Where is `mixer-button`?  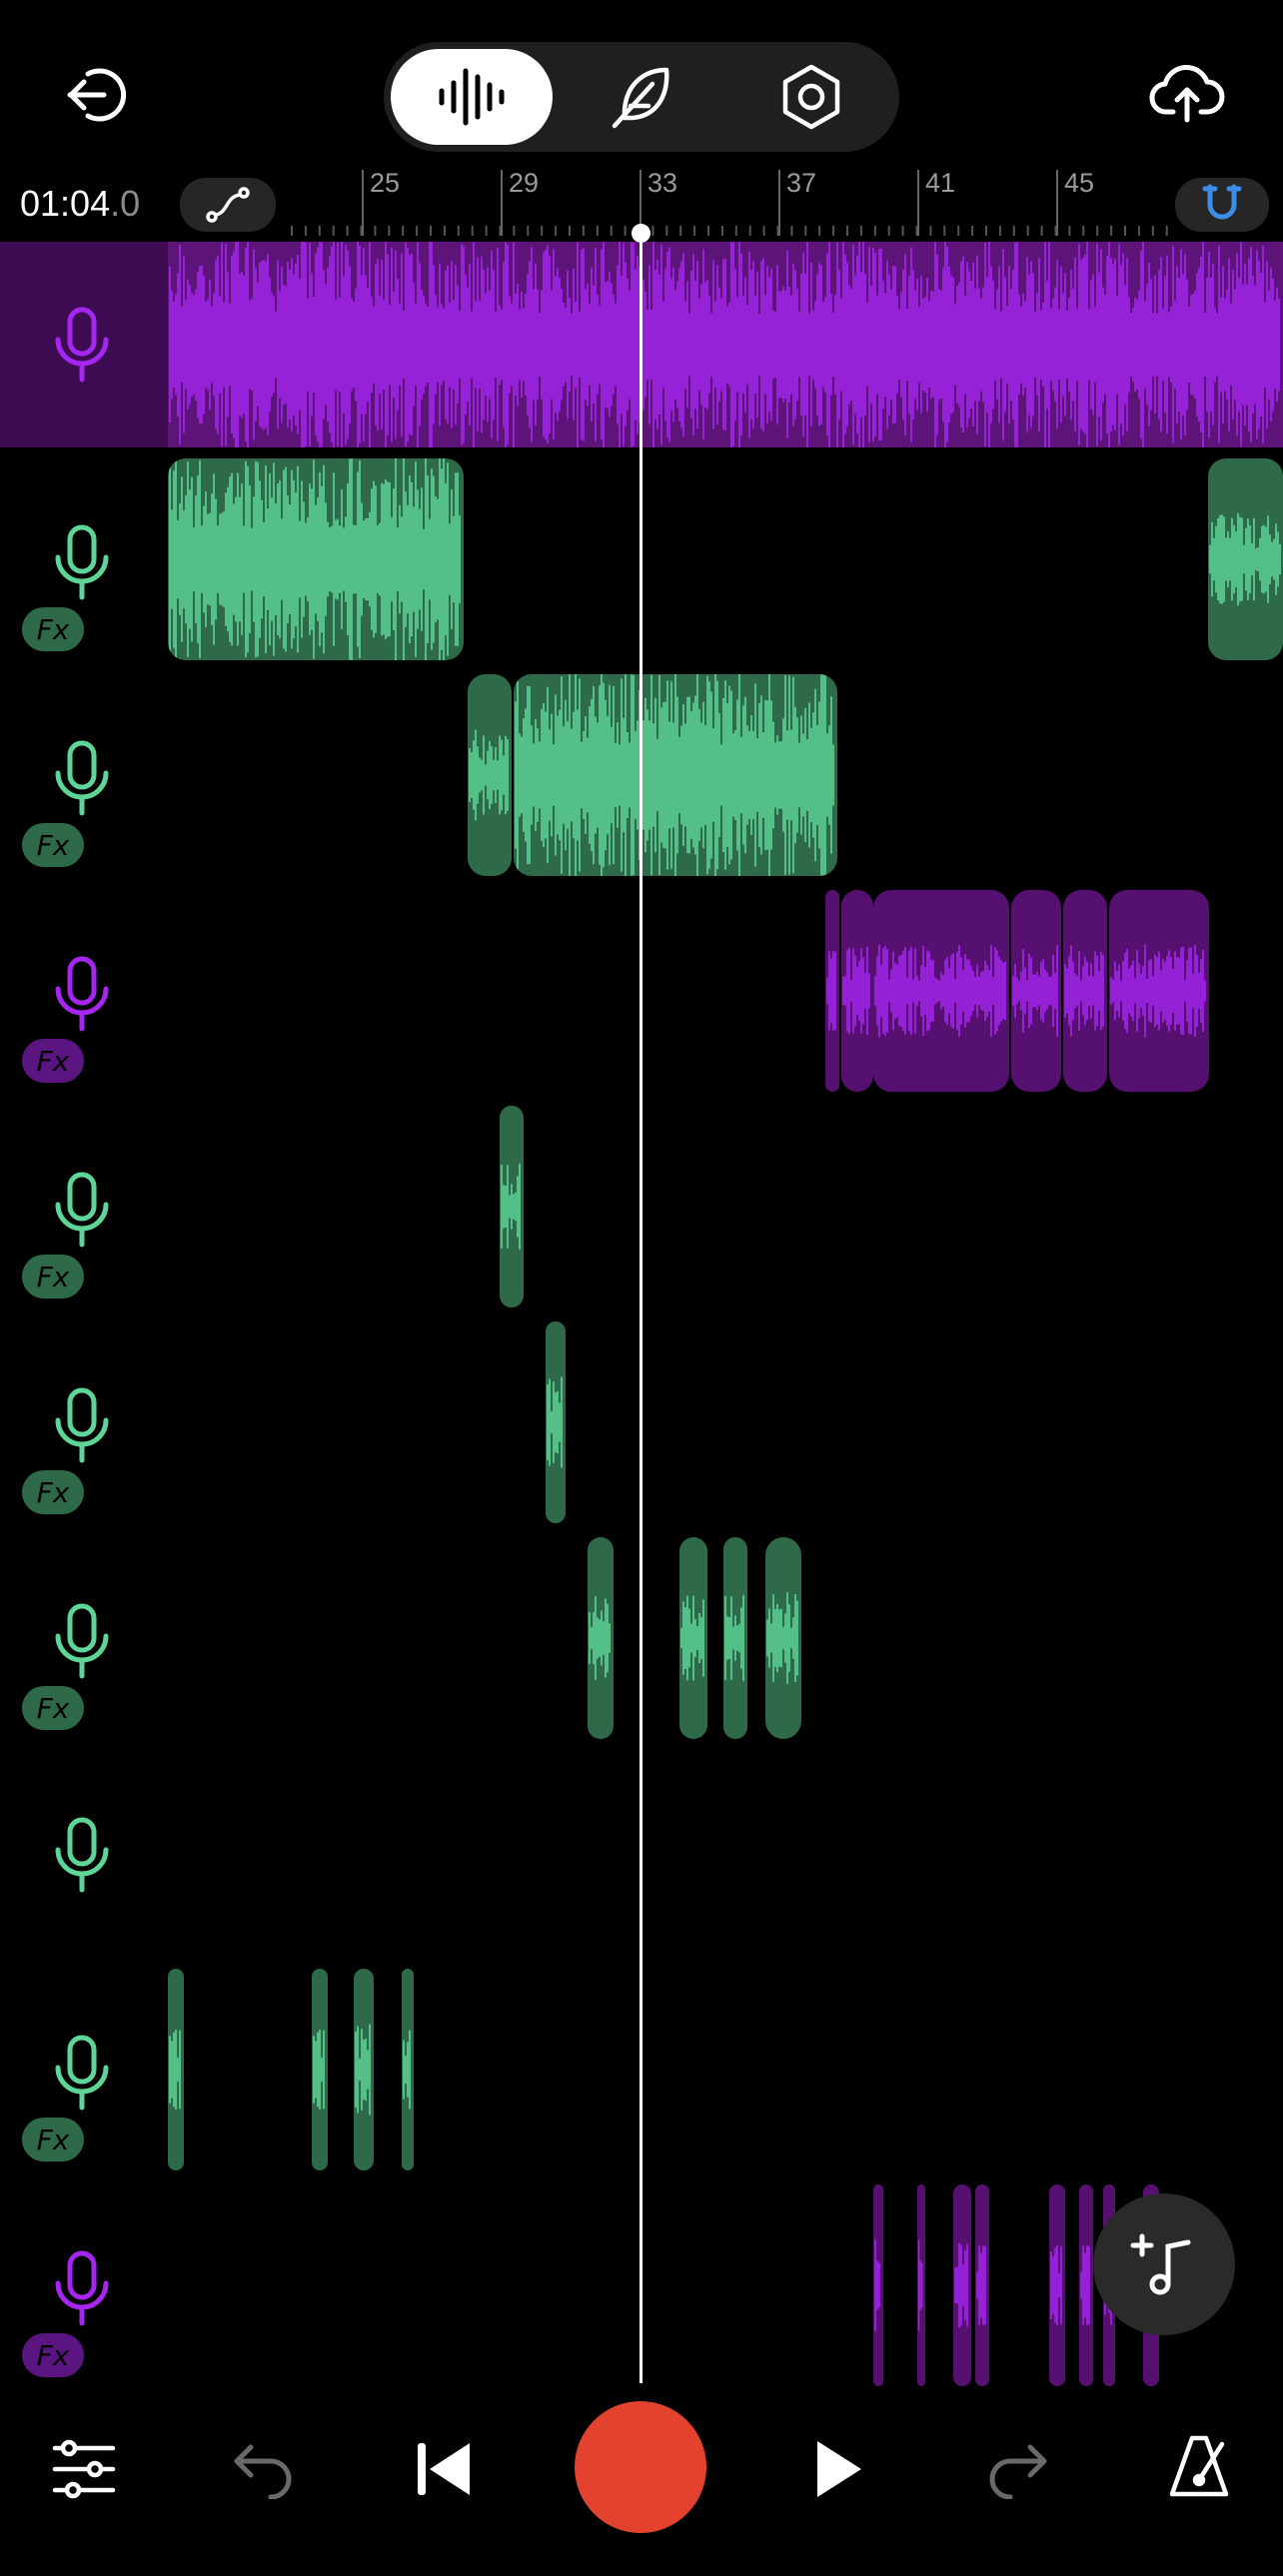 mixer-button is located at coordinates (84, 2469).